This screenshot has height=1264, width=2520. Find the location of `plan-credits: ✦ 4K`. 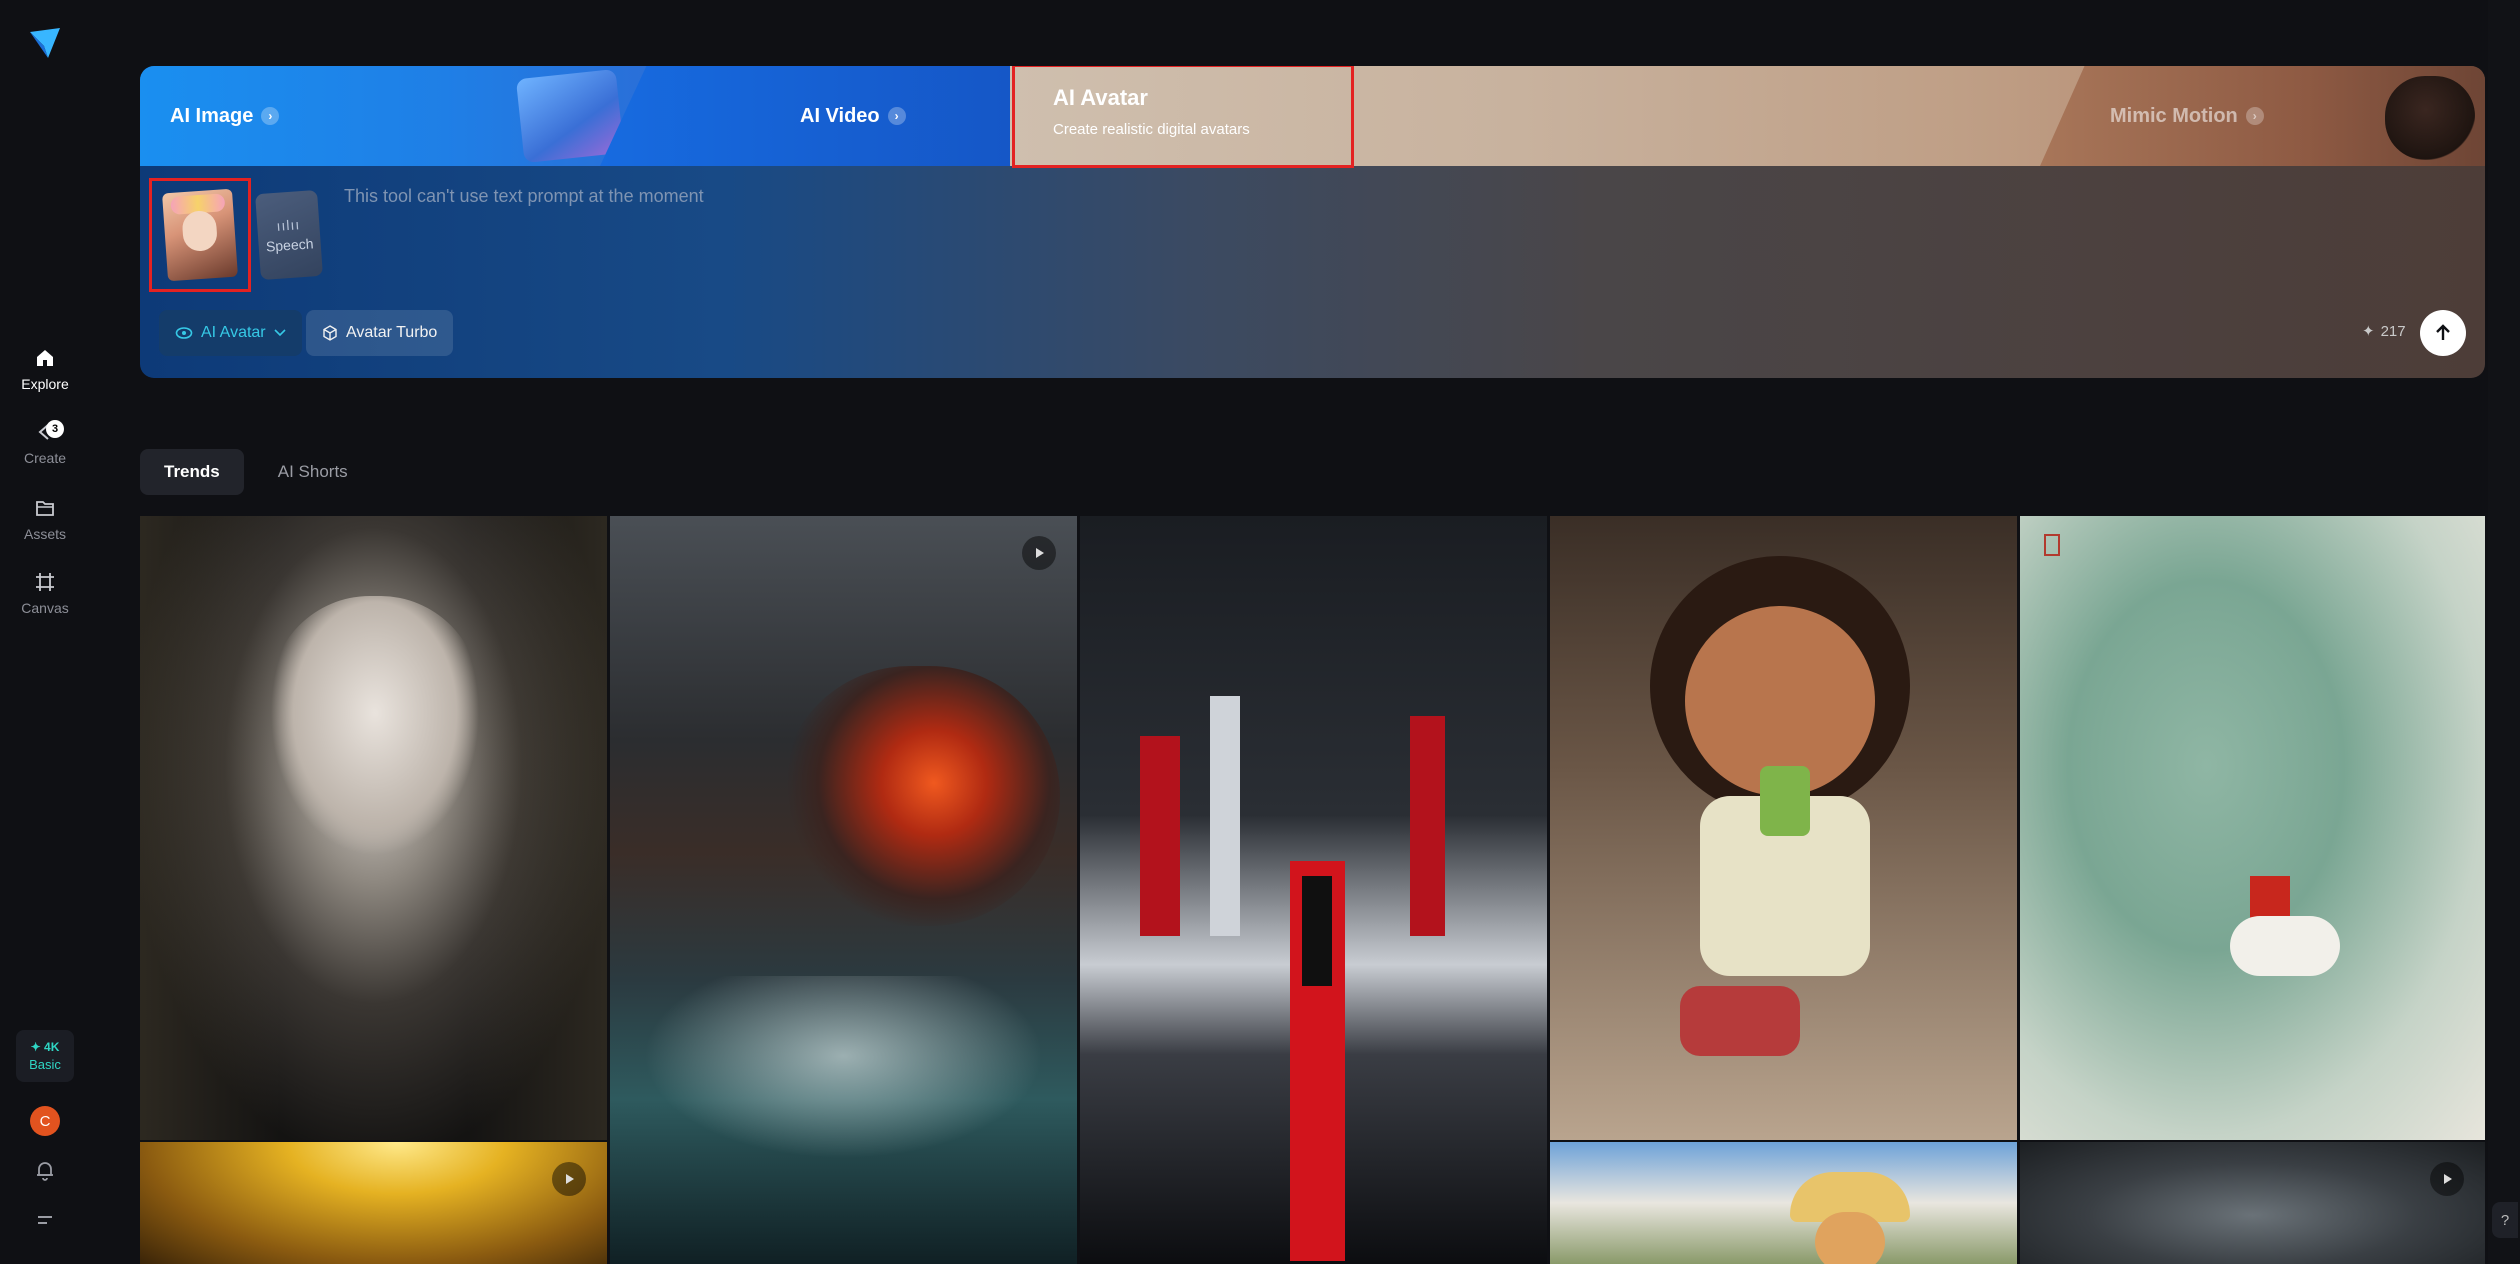

plan-credits: ✦ 4K is located at coordinates (45, 1047).